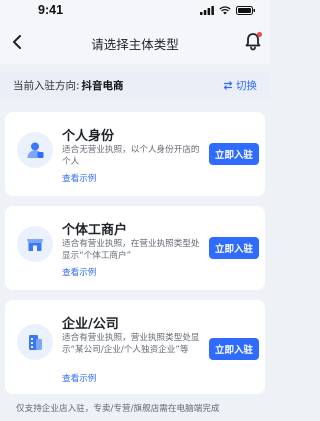 Image resolution: width=320 pixels, height=421 pixels. Describe the element at coordinates (135, 11) in the screenshot. I see `status-bar: 9:41` at that location.